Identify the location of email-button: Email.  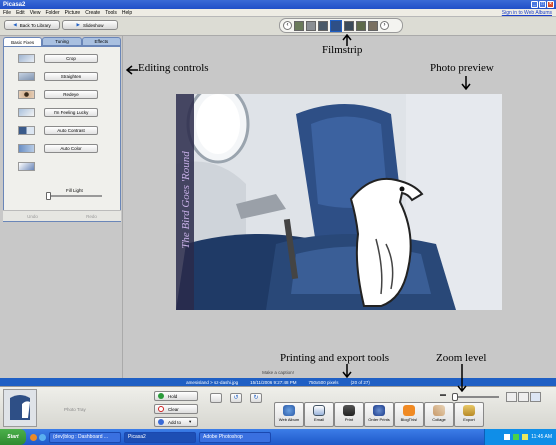
(319, 414).